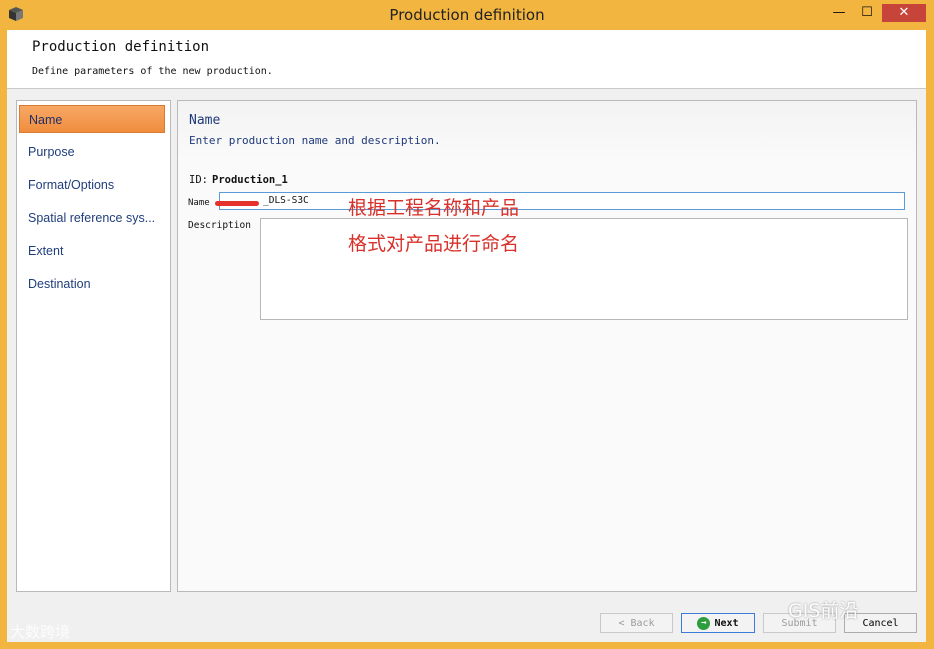 The width and height of the screenshot is (934, 649). I want to click on window-title: Production definition, so click(467, 15).